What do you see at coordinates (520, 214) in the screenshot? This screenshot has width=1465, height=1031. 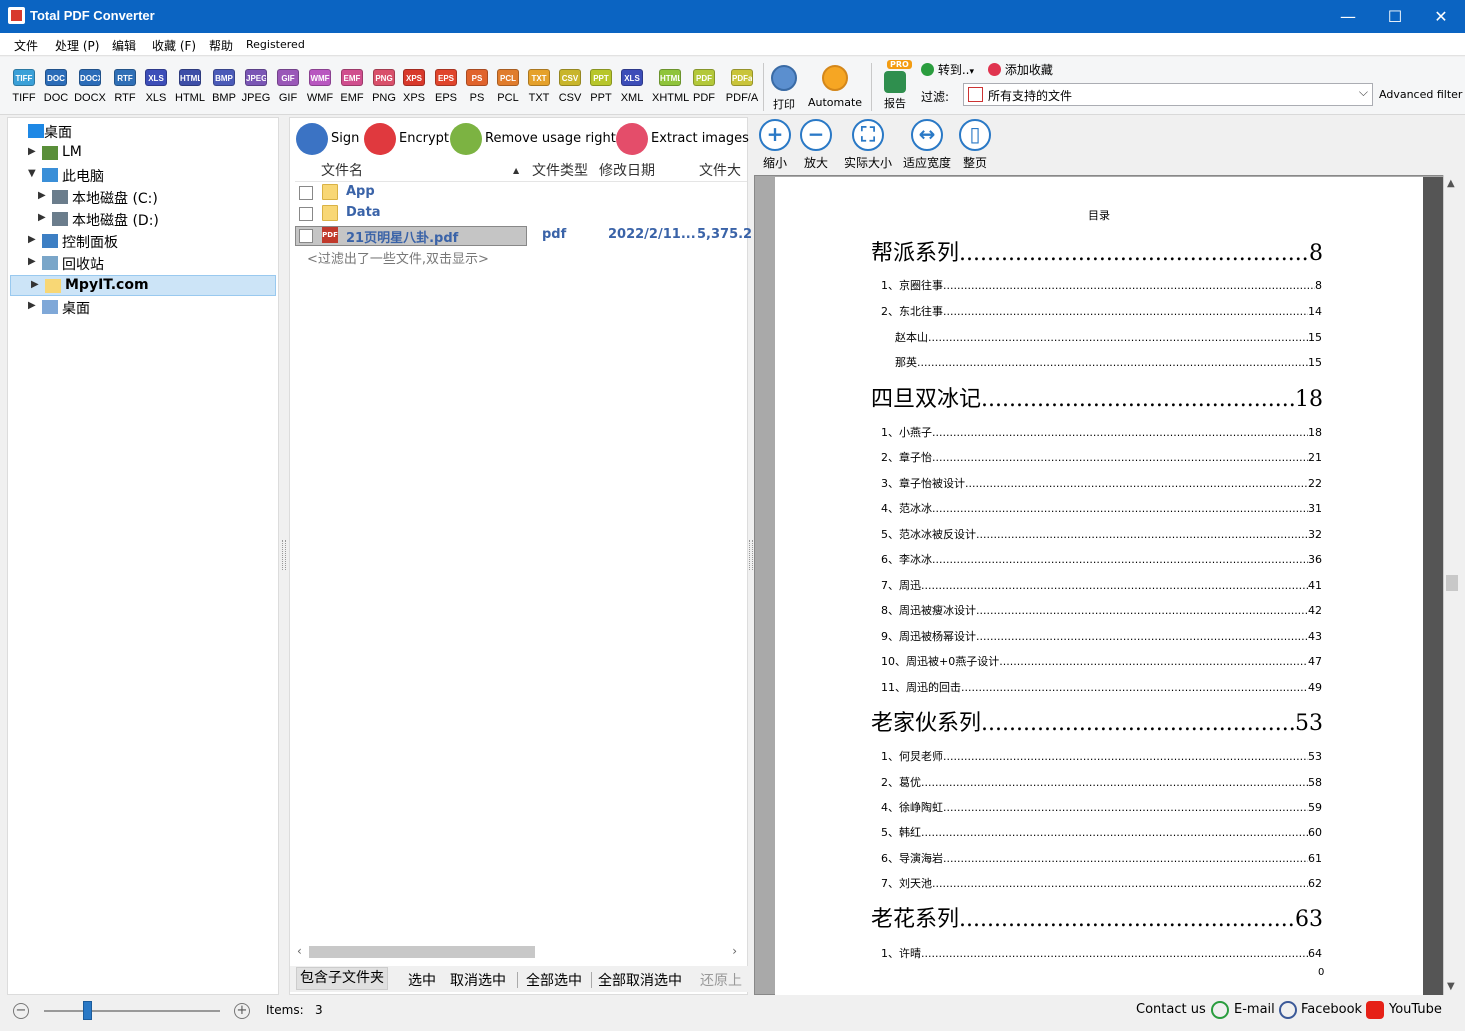 I see `file-row: Data` at bounding box center [520, 214].